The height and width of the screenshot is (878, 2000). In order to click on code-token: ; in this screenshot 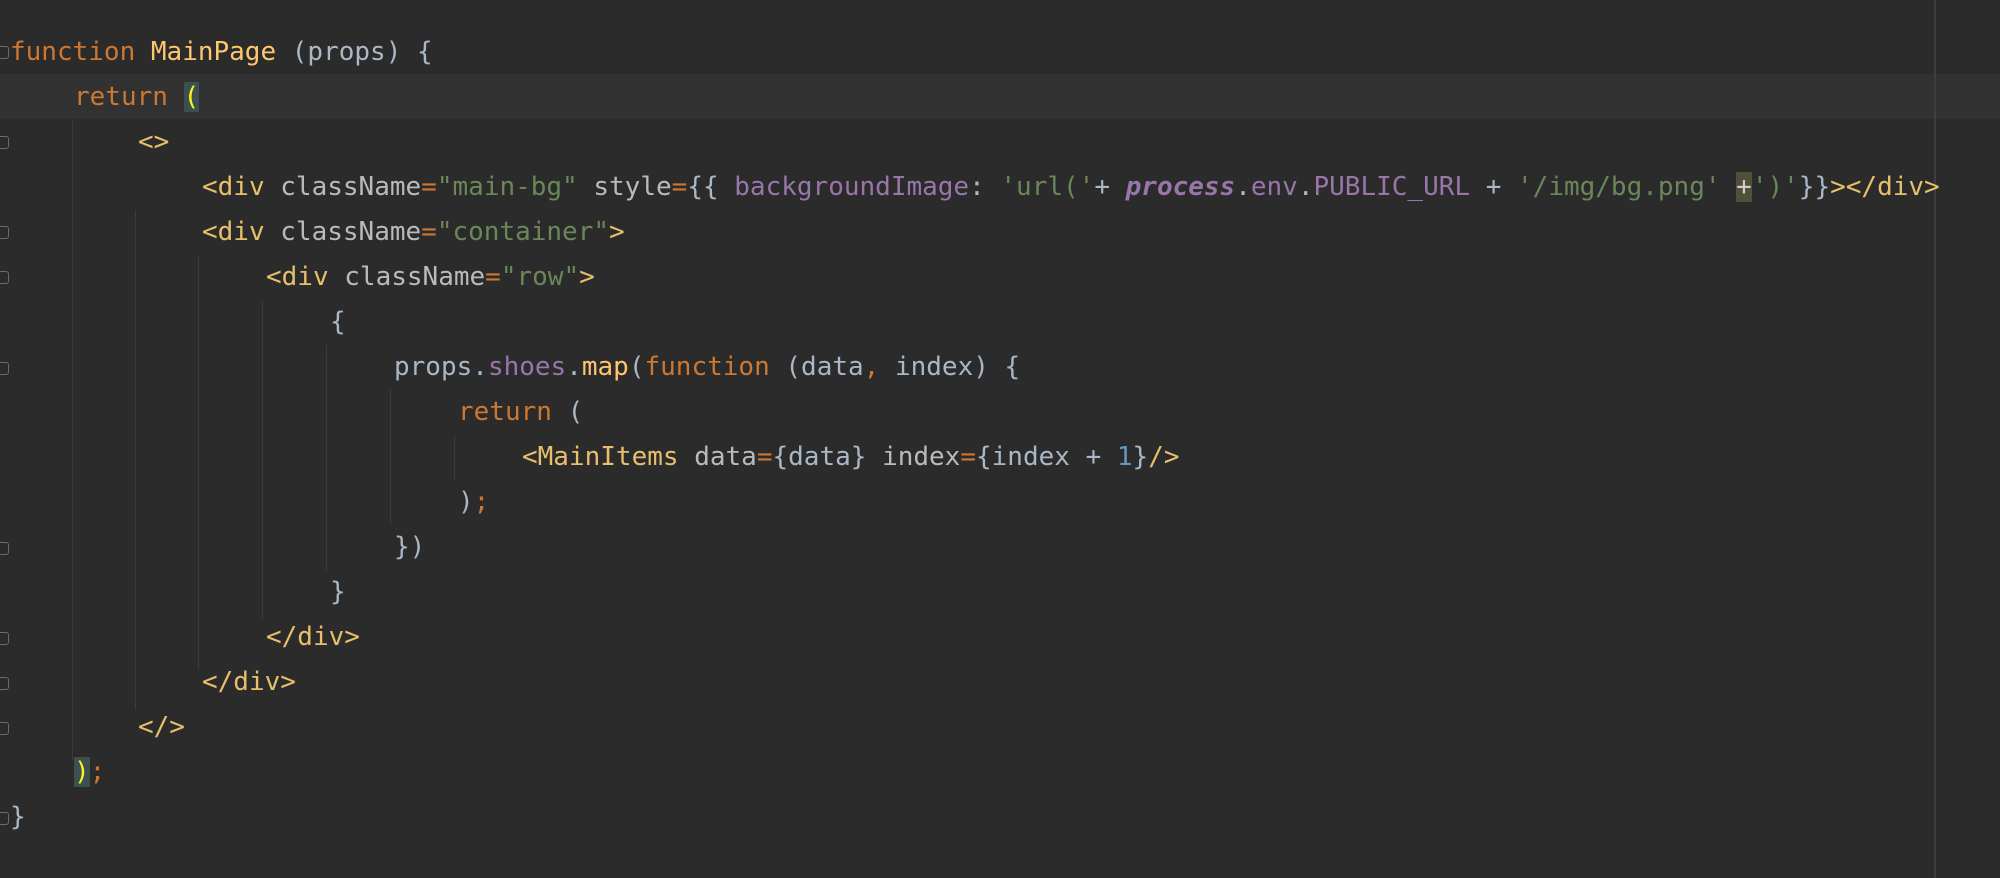, I will do `click(481, 502)`.